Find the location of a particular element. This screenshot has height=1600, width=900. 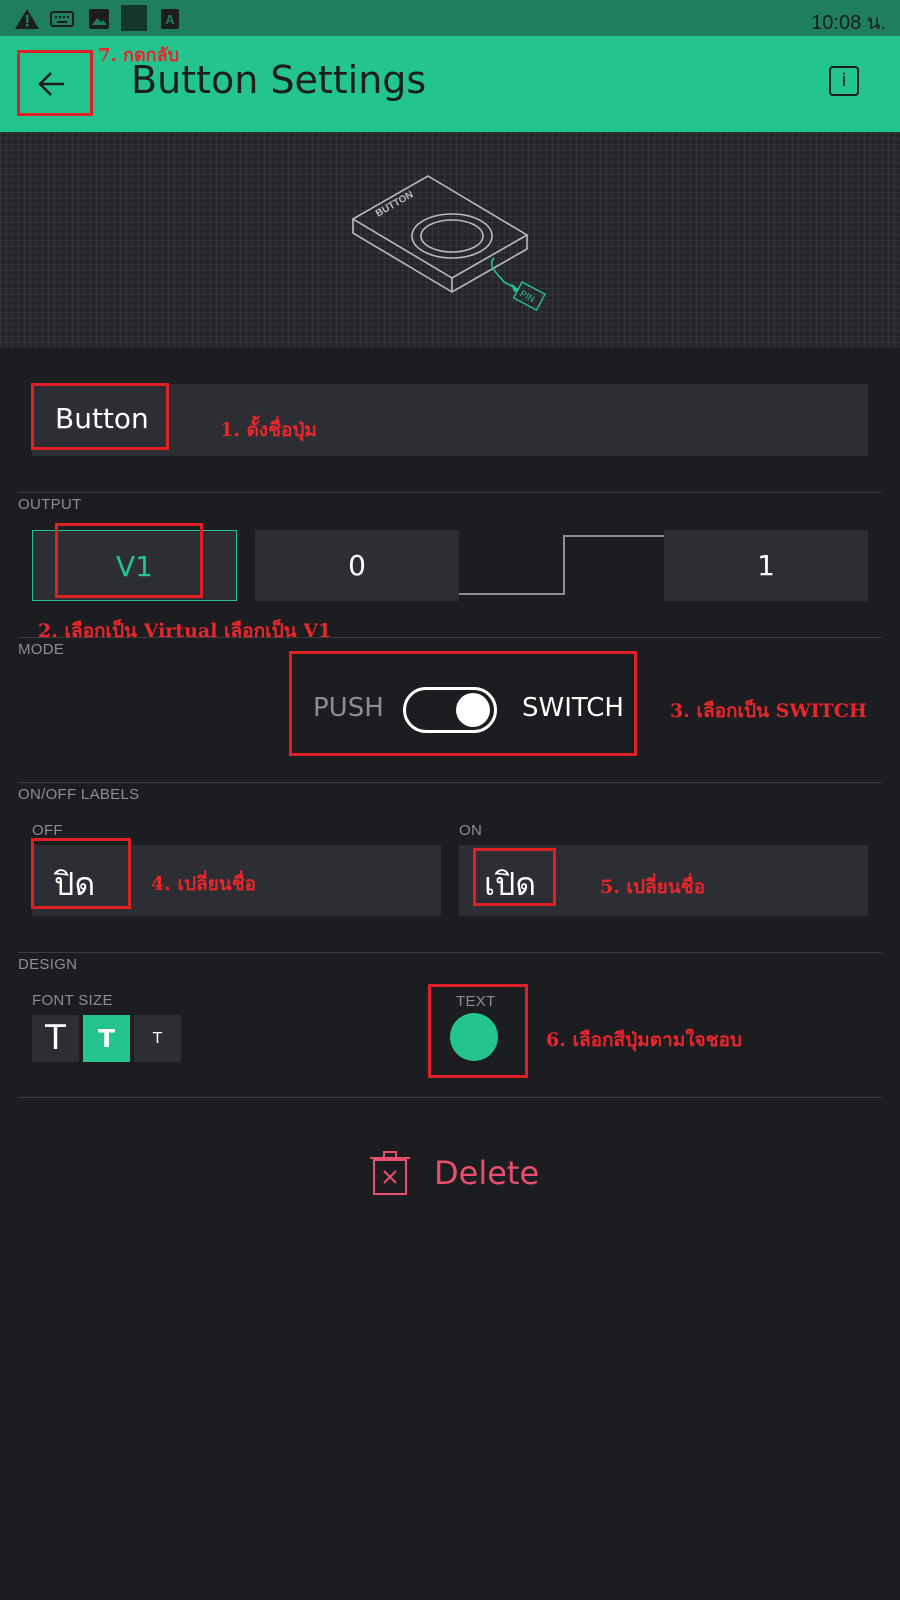

delete-button: Delete is located at coordinates (457, 1174).